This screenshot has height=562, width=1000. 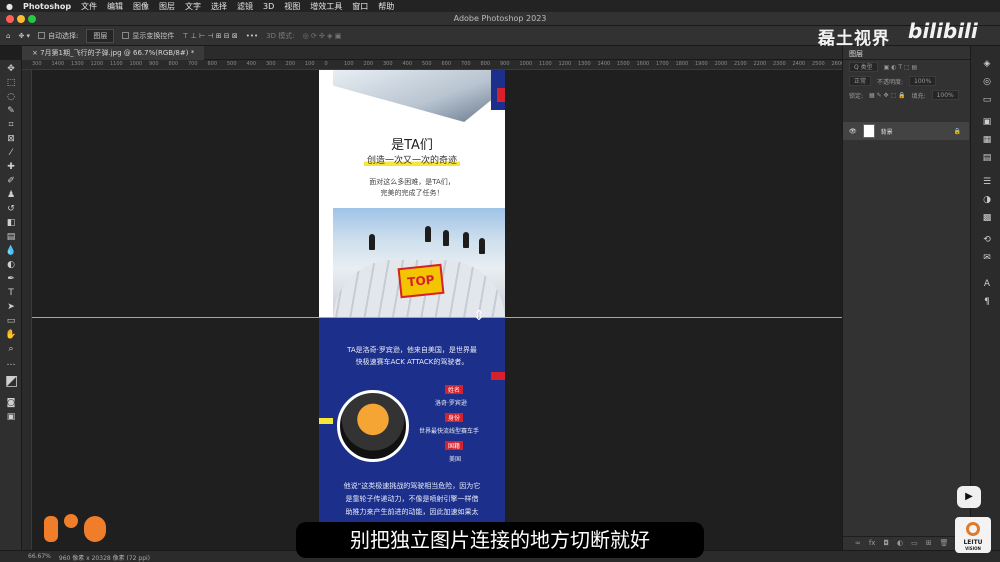 I want to click on show-transform-checkbox, so click(x=126, y=35).